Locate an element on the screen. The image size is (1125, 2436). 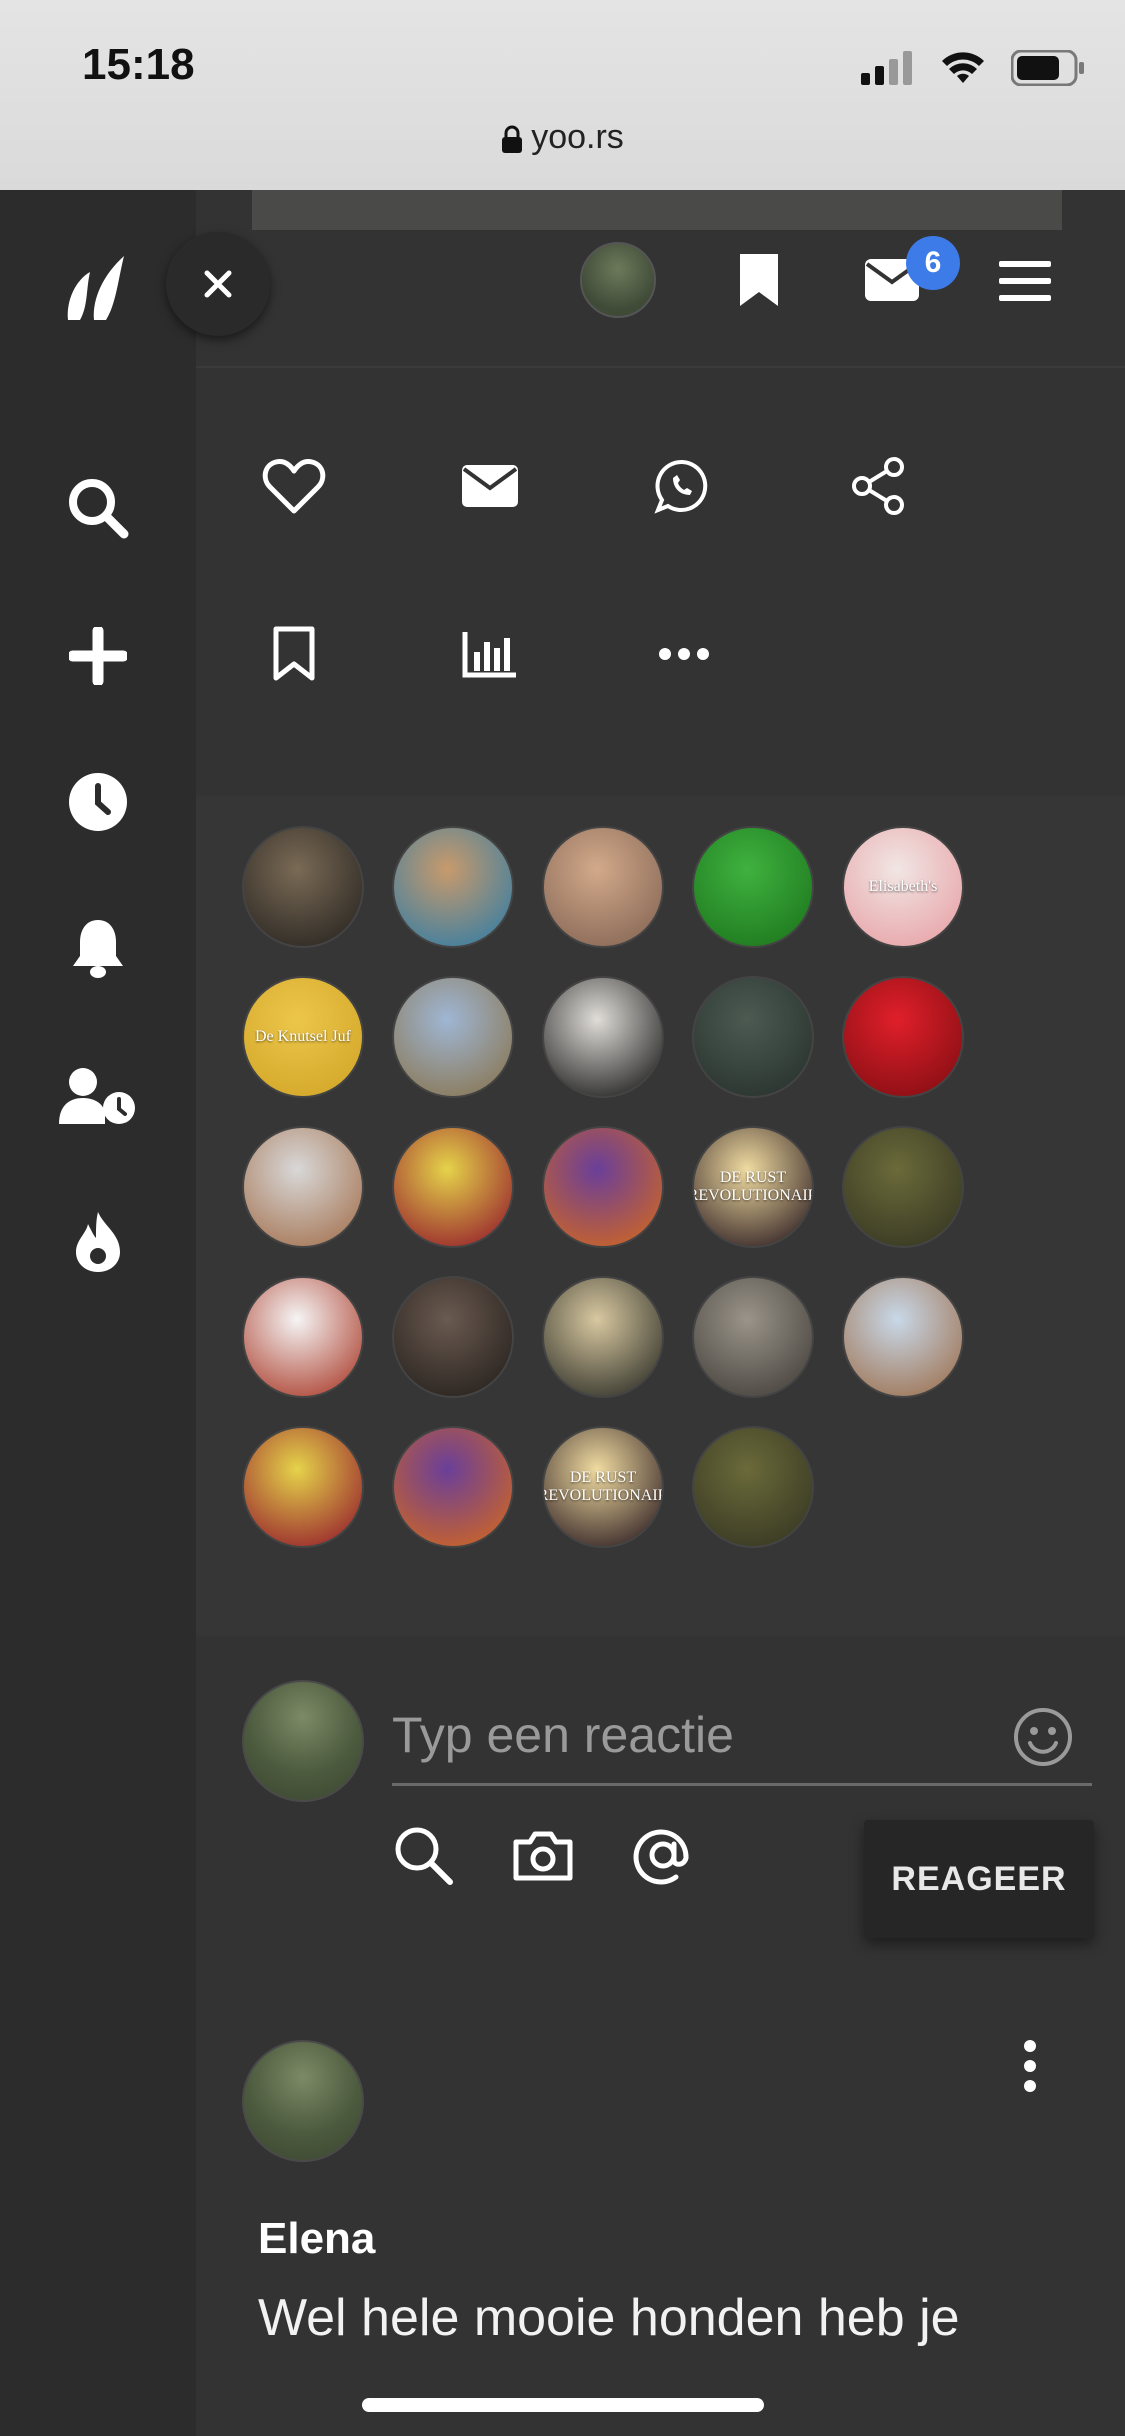
sidebar-item-notifications is located at coordinates (98, 948).